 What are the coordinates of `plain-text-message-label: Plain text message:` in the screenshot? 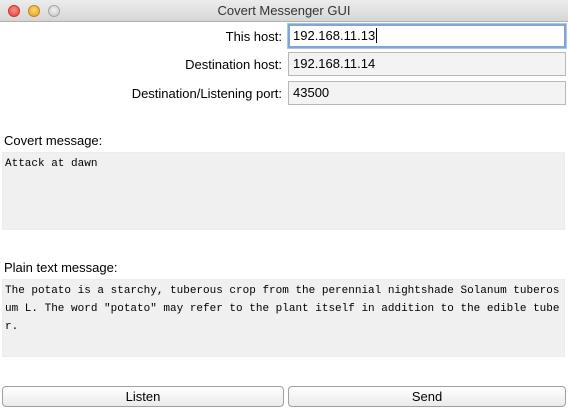 It's located at (61, 267).